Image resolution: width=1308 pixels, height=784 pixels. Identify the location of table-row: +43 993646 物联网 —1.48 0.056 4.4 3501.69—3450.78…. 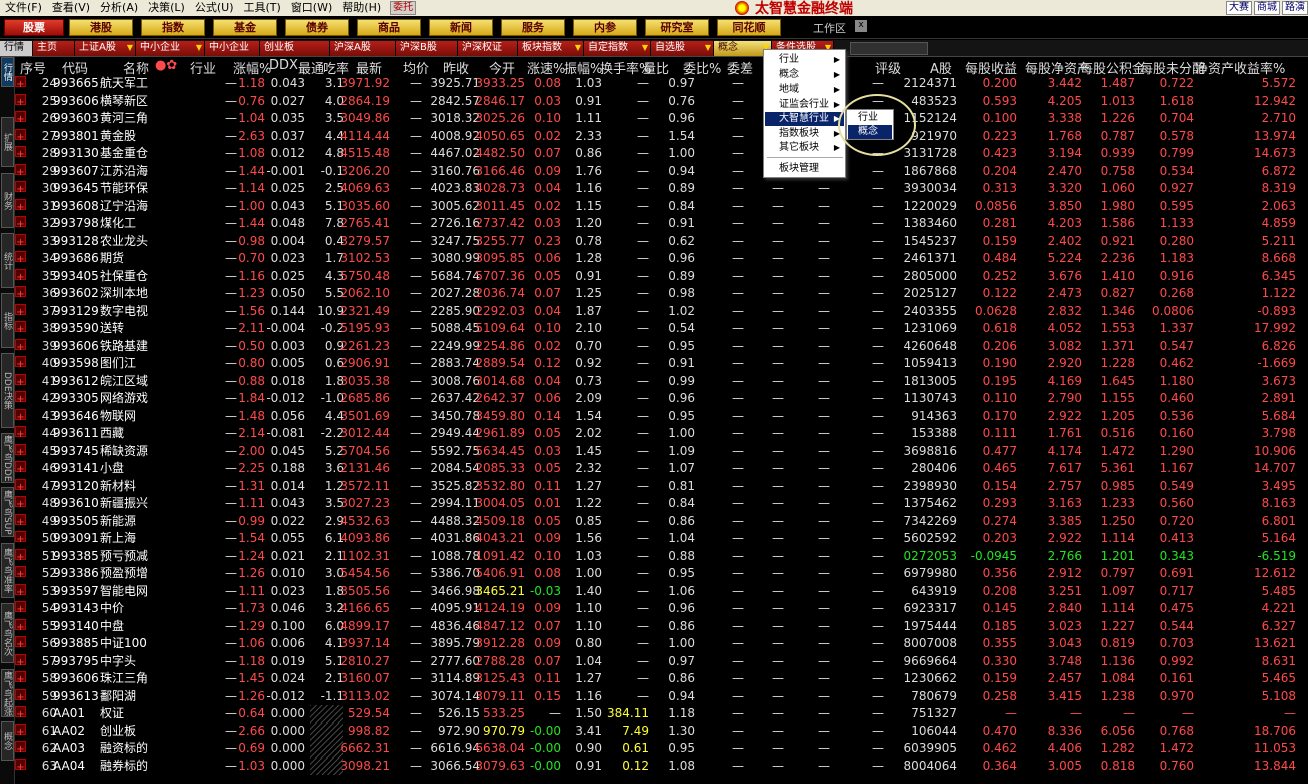
(661, 417).